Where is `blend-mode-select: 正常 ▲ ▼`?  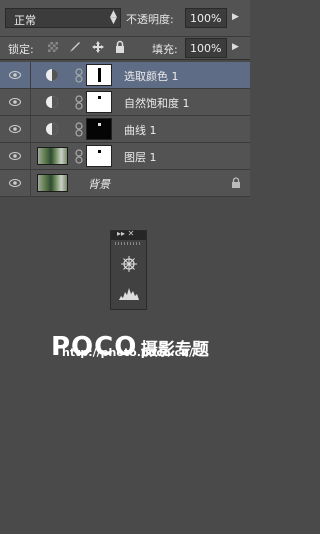 blend-mode-select: 正常 ▲ ▼ is located at coordinates (63, 18).